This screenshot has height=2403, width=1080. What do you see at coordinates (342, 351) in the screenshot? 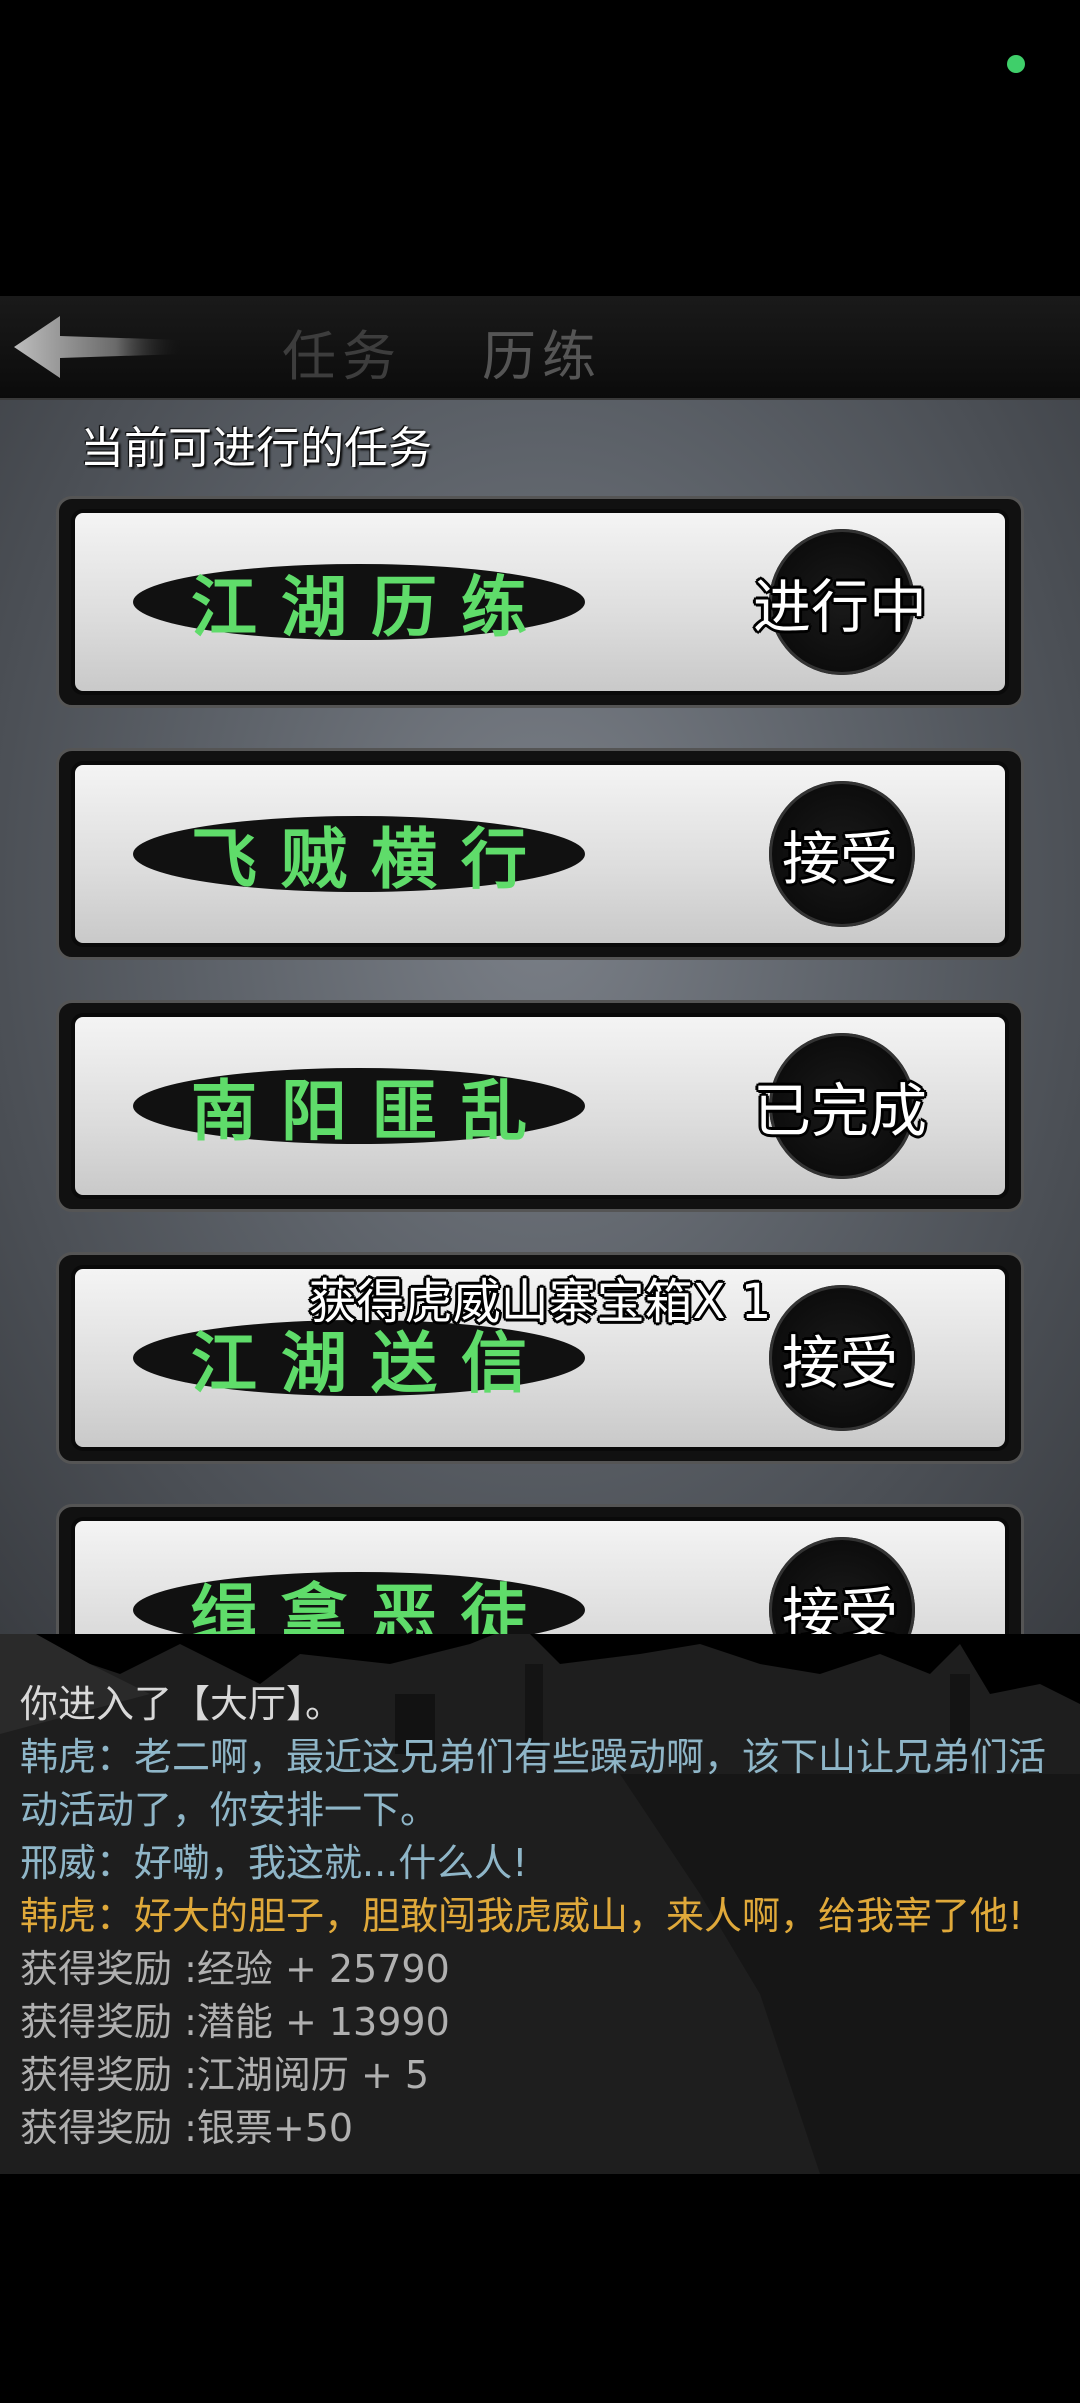
I see `tab-task: 任务` at bounding box center [342, 351].